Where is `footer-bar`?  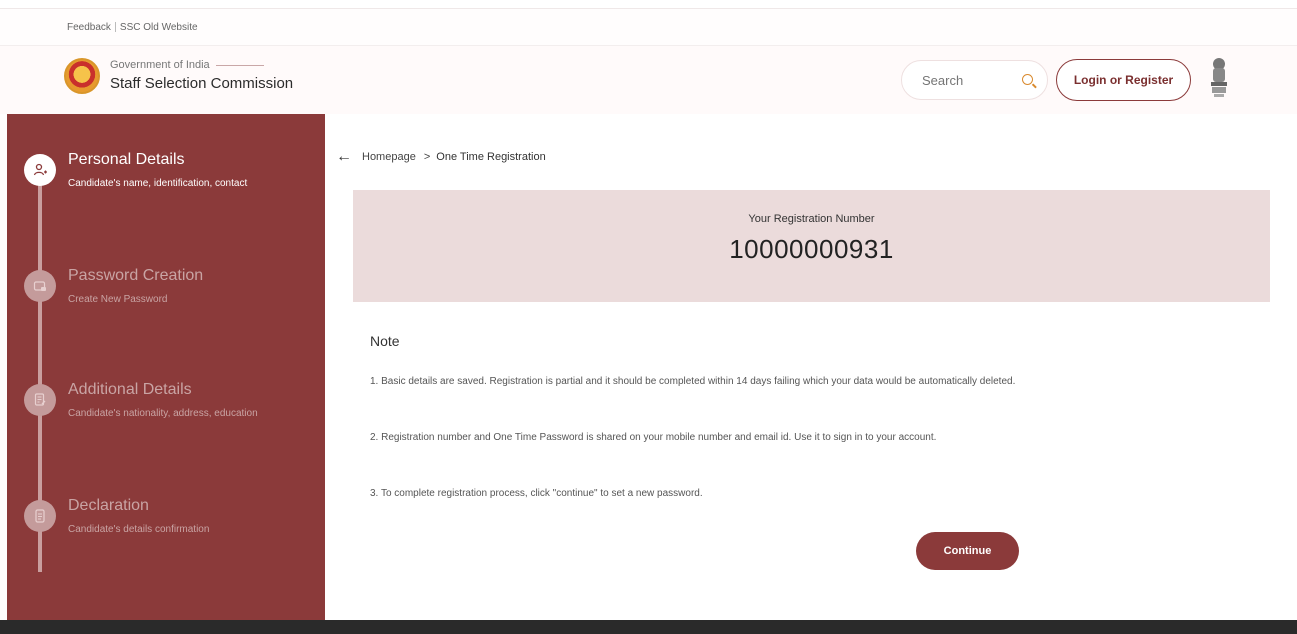
footer-bar is located at coordinates (648, 627).